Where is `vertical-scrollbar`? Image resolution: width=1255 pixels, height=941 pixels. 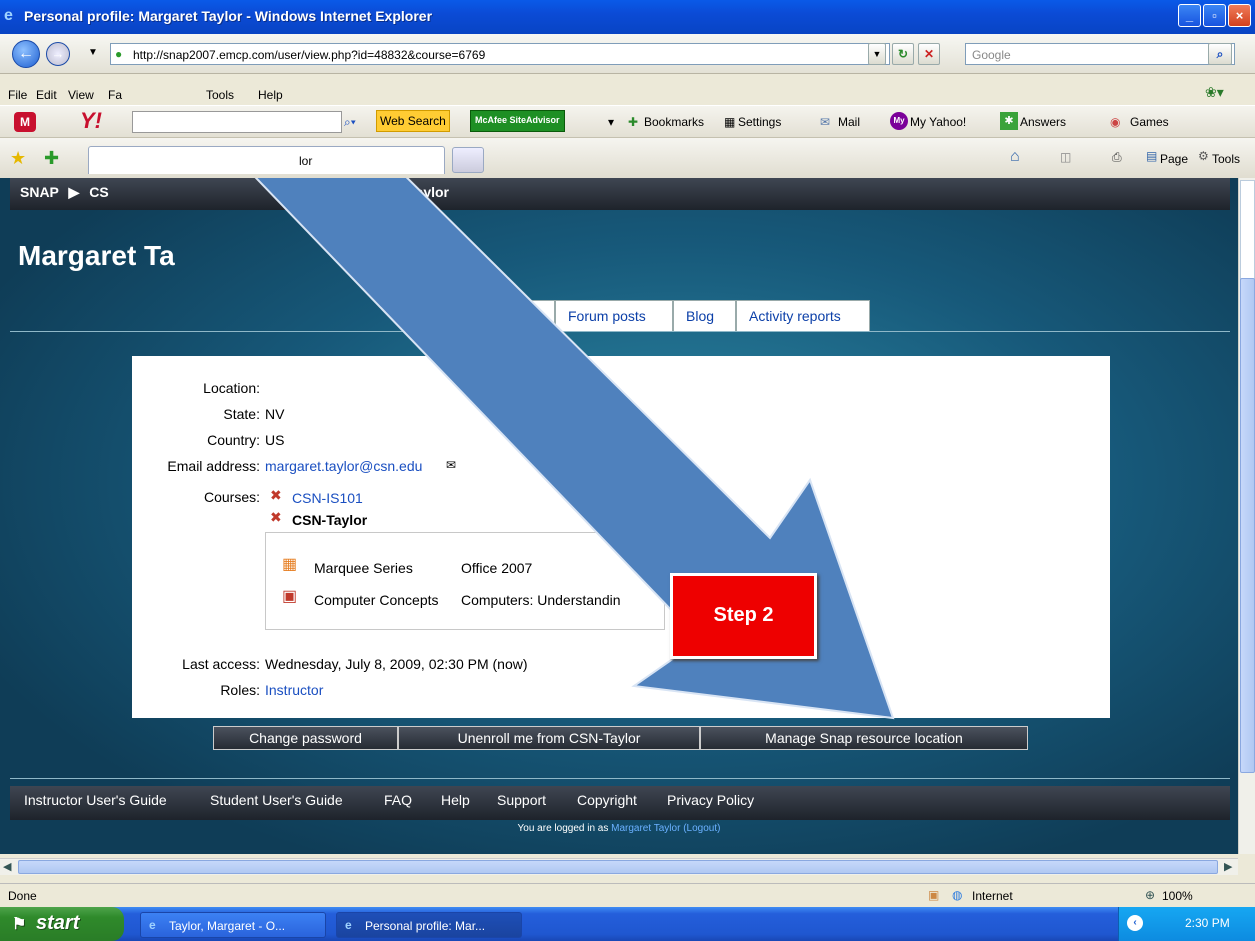 vertical-scrollbar is located at coordinates (1246, 516).